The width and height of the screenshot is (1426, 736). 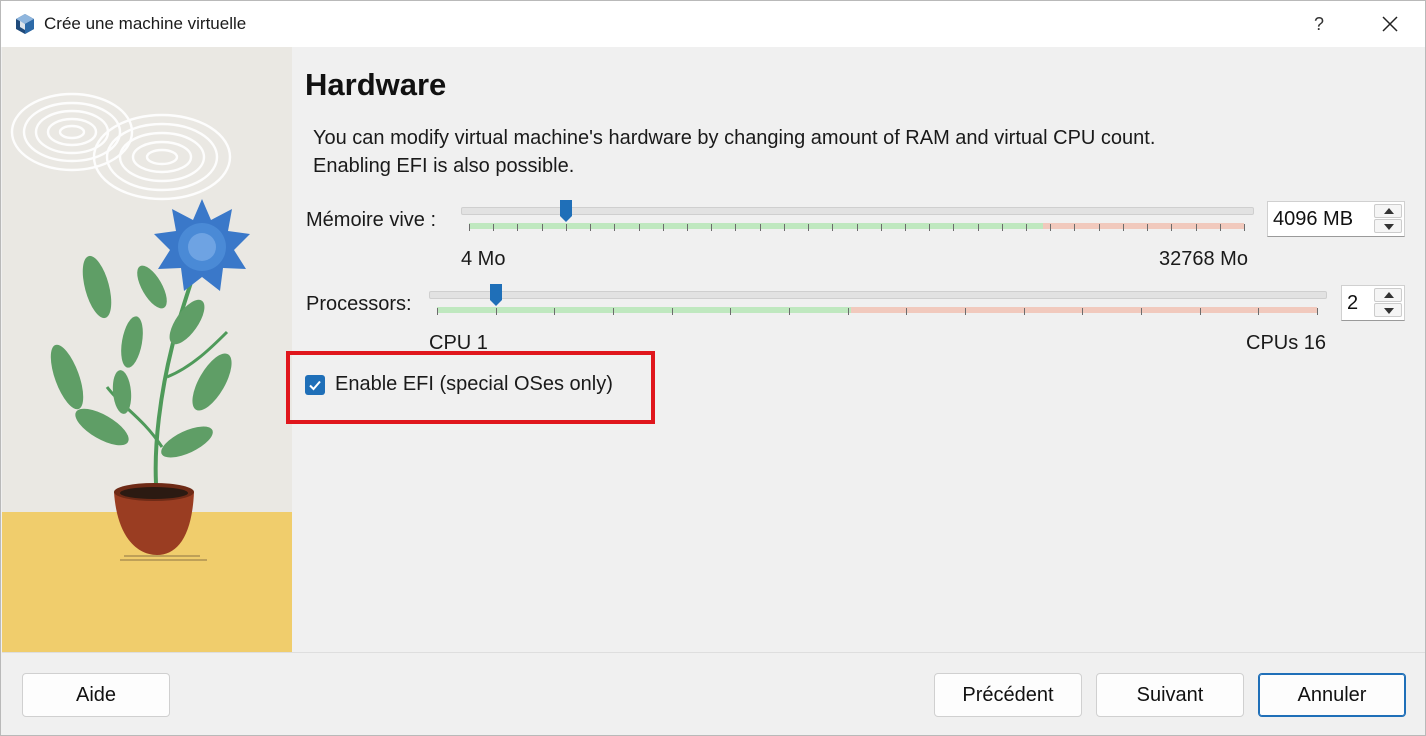 I want to click on processors-max-label: CPUs 16, so click(x=1286, y=343).